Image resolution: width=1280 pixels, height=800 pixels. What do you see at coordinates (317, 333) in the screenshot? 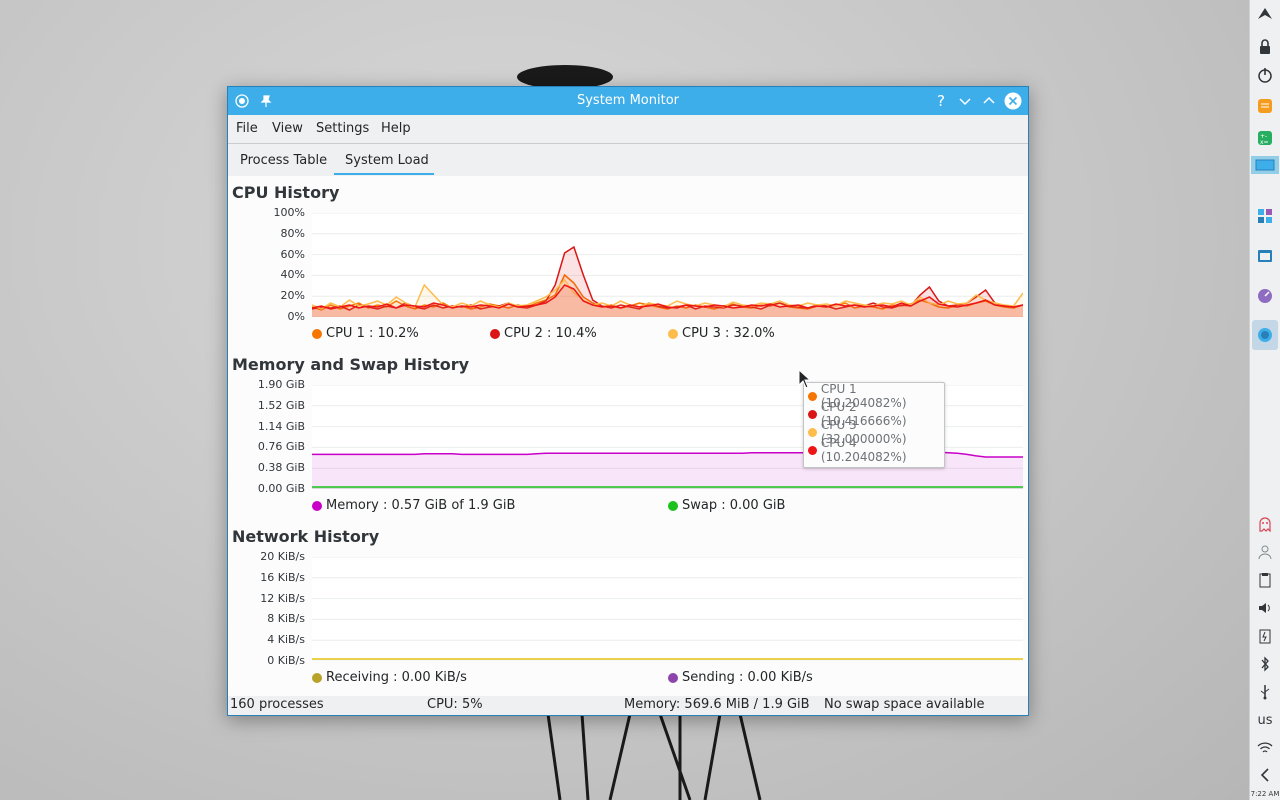
I see `legend-cpu1-dot` at bounding box center [317, 333].